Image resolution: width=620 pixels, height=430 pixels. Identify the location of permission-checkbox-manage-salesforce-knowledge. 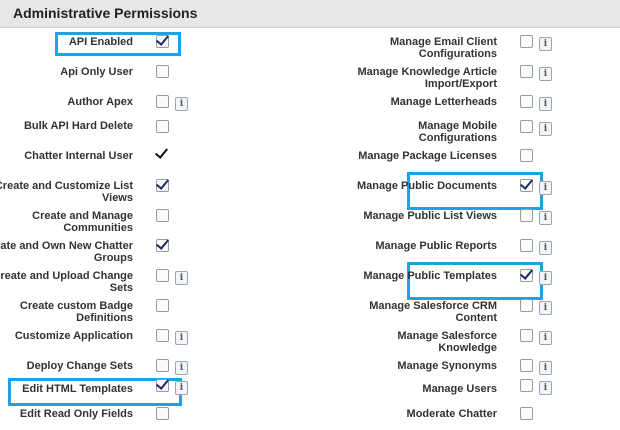
(526, 335).